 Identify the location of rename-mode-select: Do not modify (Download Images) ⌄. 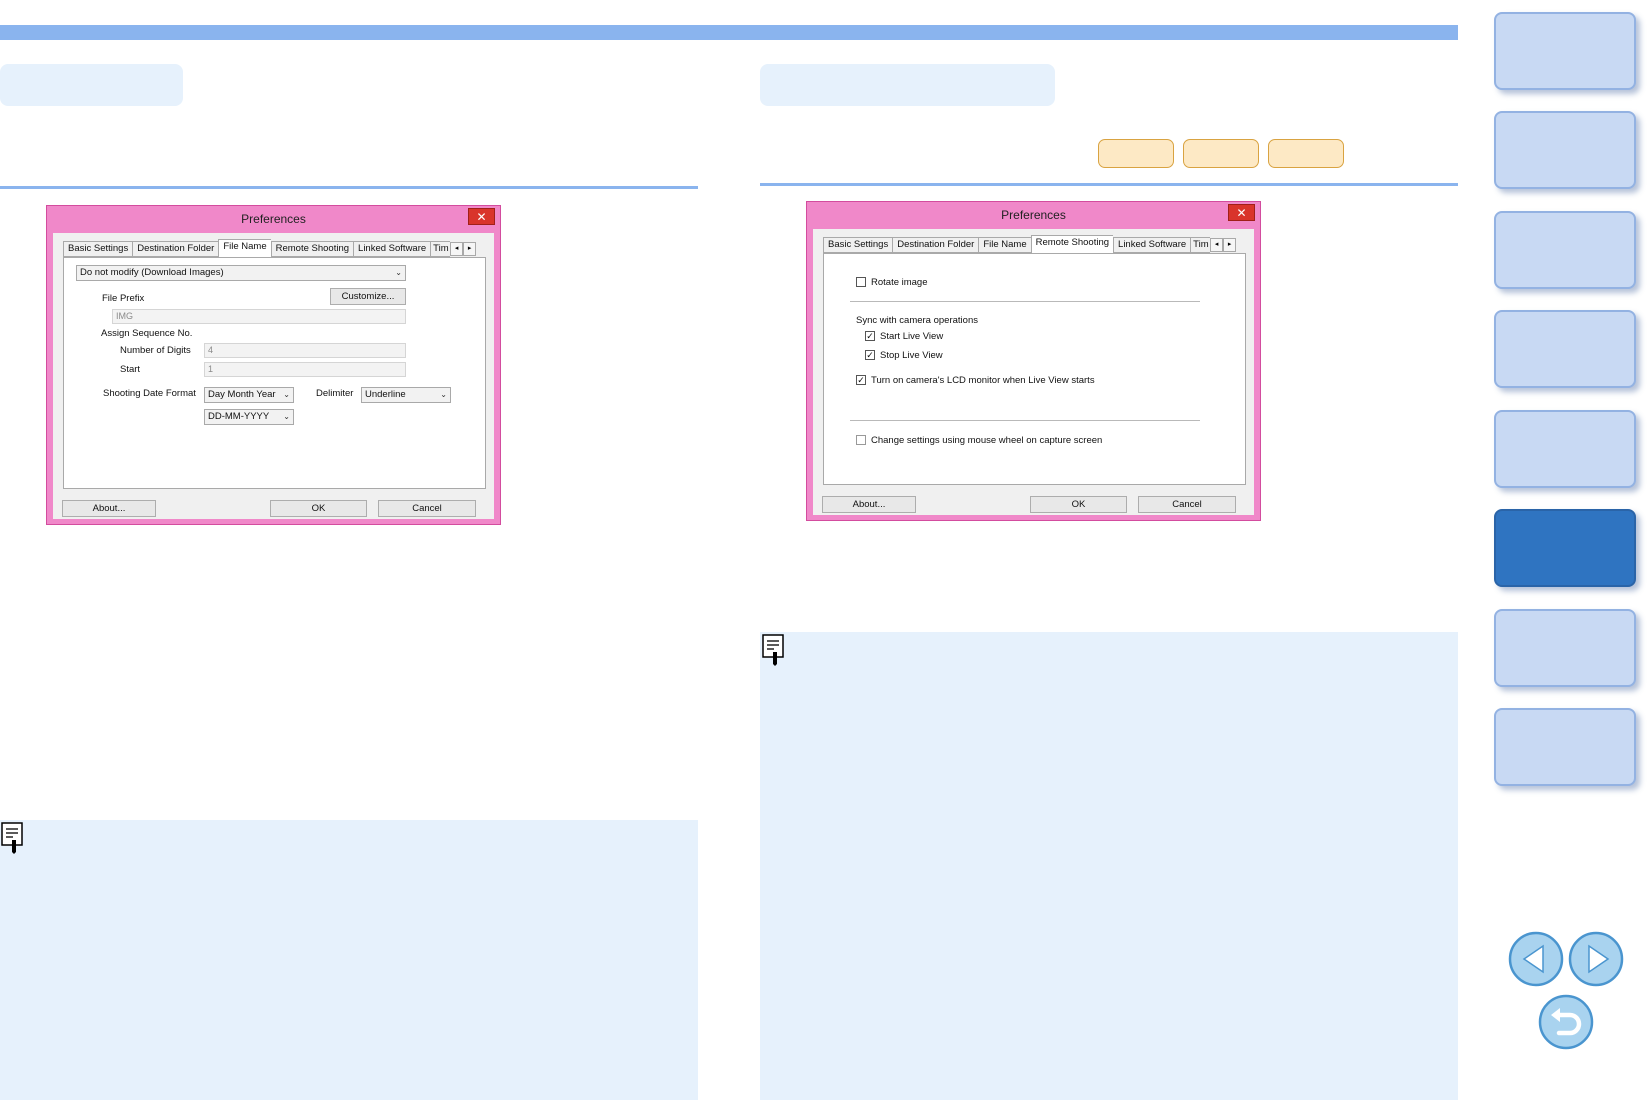
(241, 273).